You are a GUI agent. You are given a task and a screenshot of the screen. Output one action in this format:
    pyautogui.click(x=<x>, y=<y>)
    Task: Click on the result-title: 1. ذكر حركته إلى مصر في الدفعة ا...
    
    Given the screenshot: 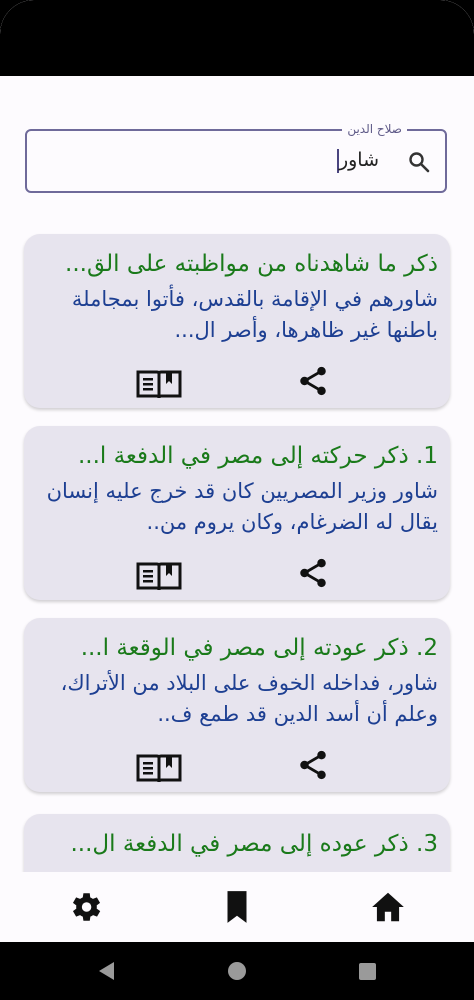 What is the action you would take?
    pyautogui.click(x=257, y=456)
    